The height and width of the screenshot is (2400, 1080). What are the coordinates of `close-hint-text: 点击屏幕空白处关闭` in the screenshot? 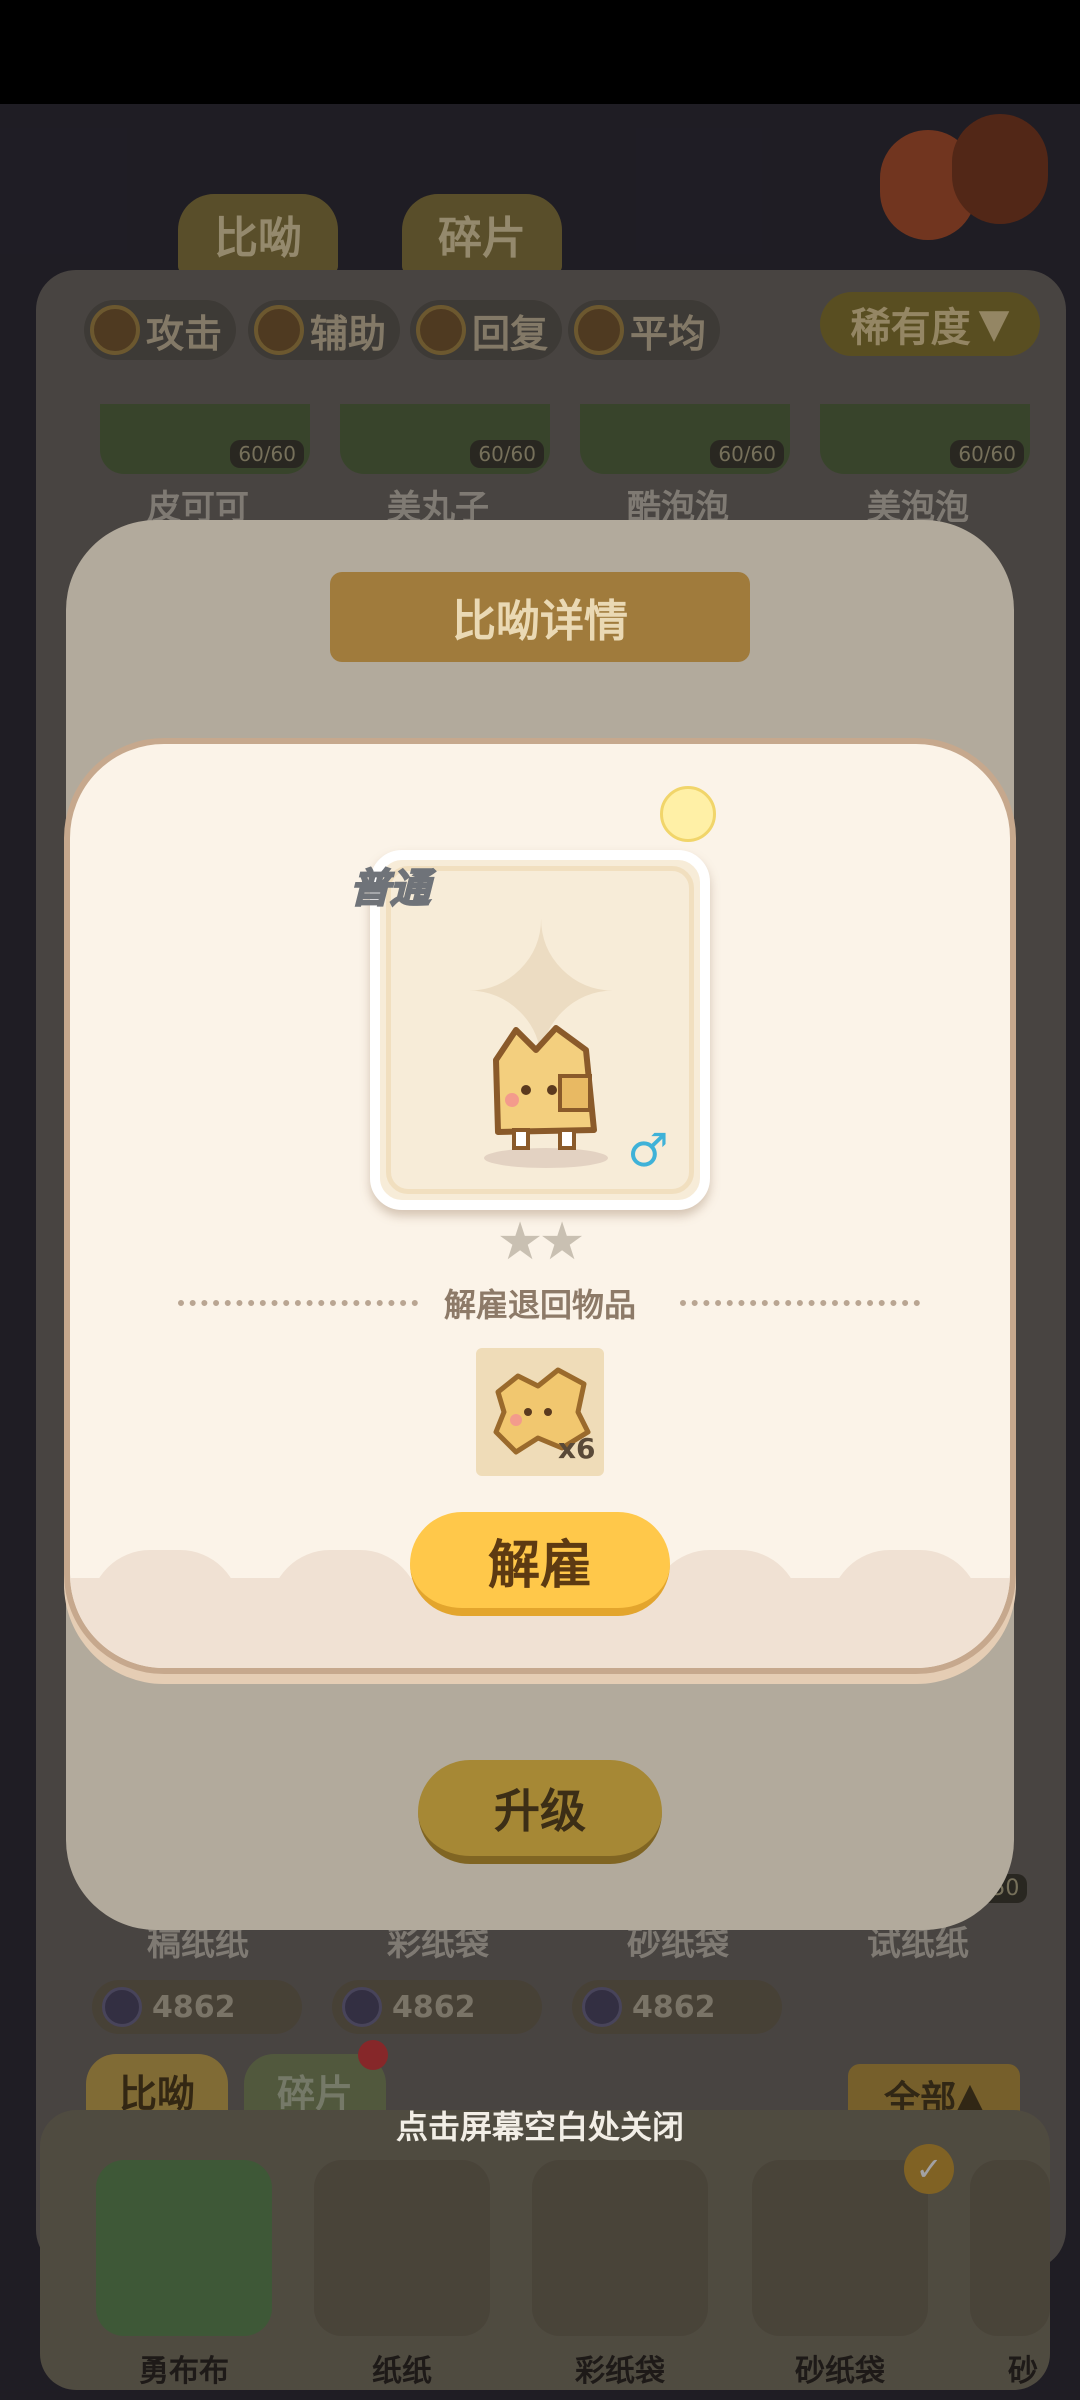 It's located at (539, 2127).